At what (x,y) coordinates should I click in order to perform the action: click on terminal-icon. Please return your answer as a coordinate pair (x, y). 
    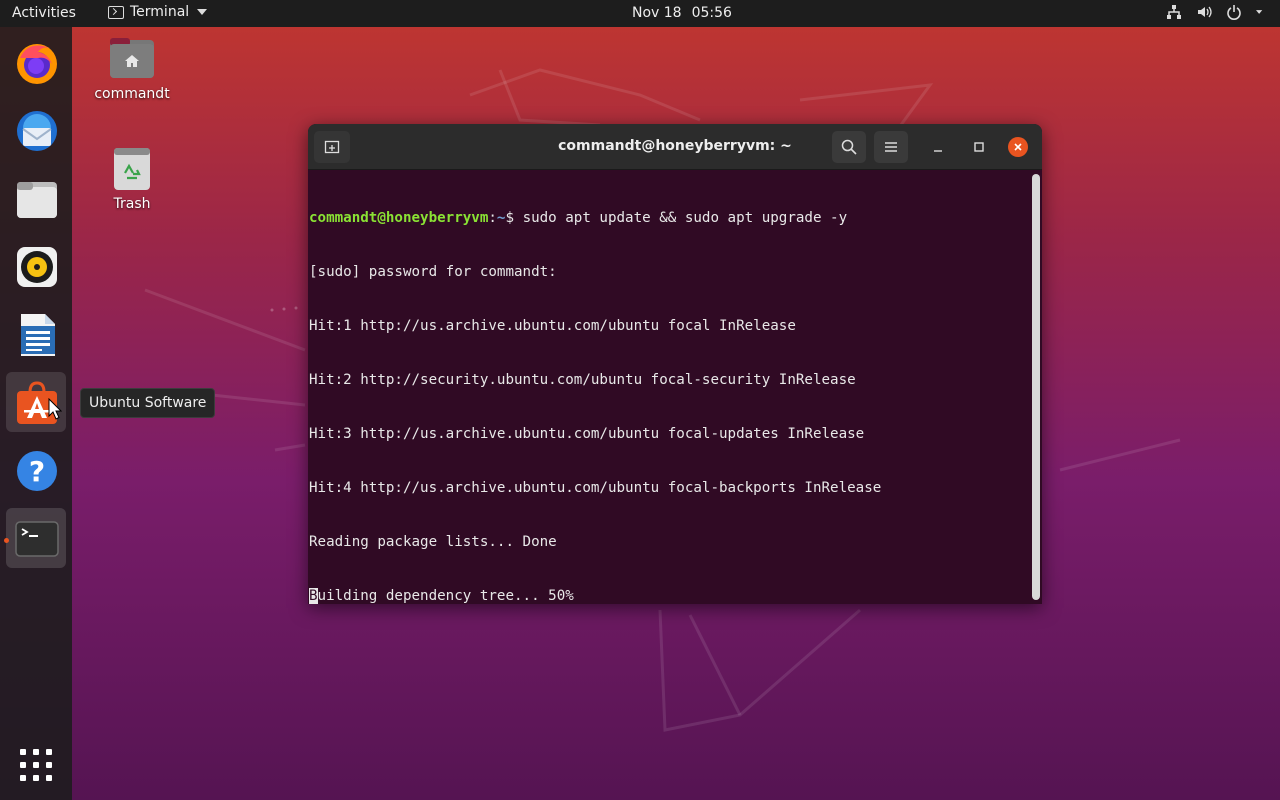
    Looking at the image, I should click on (37, 539).